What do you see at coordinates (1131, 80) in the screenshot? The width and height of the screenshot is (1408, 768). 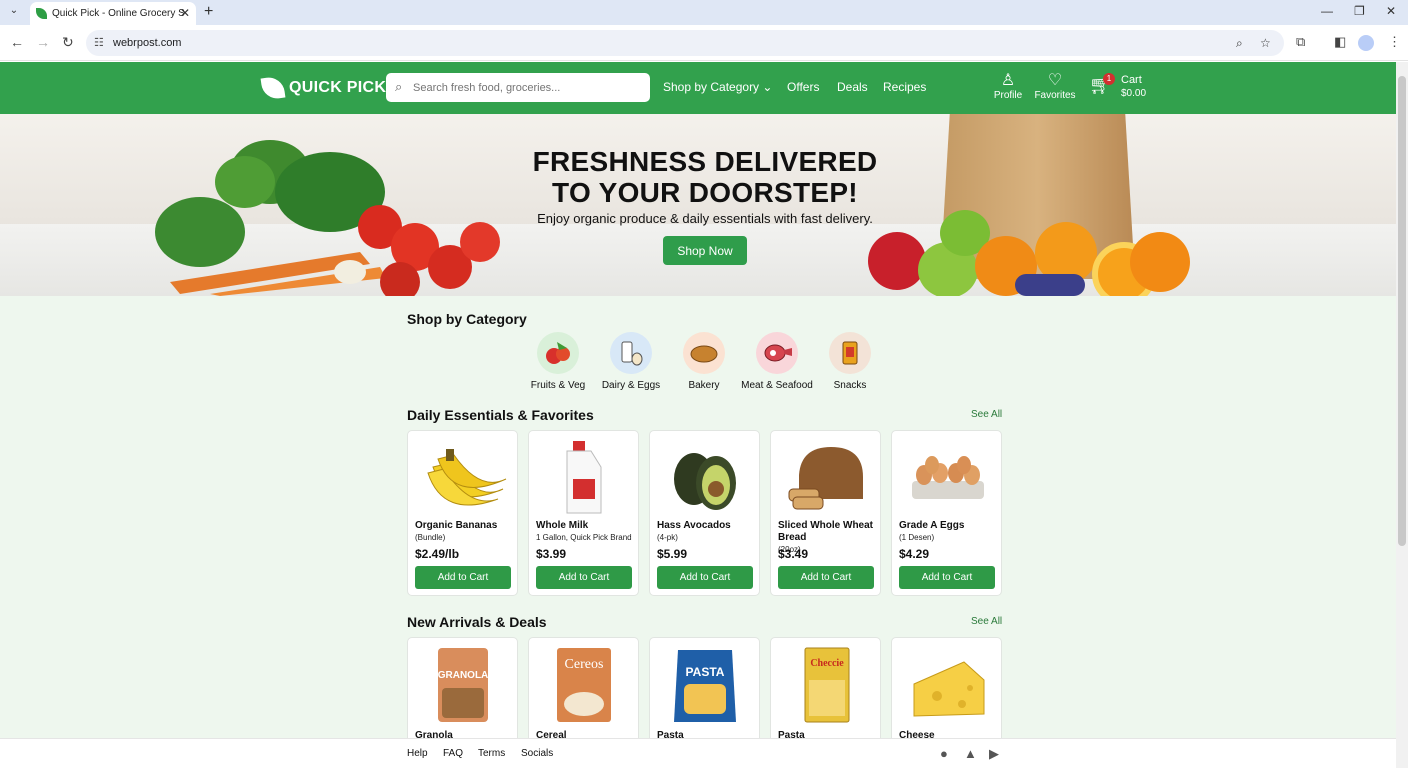 I see `cart-label: Cart` at bounding box center [1131, 80].